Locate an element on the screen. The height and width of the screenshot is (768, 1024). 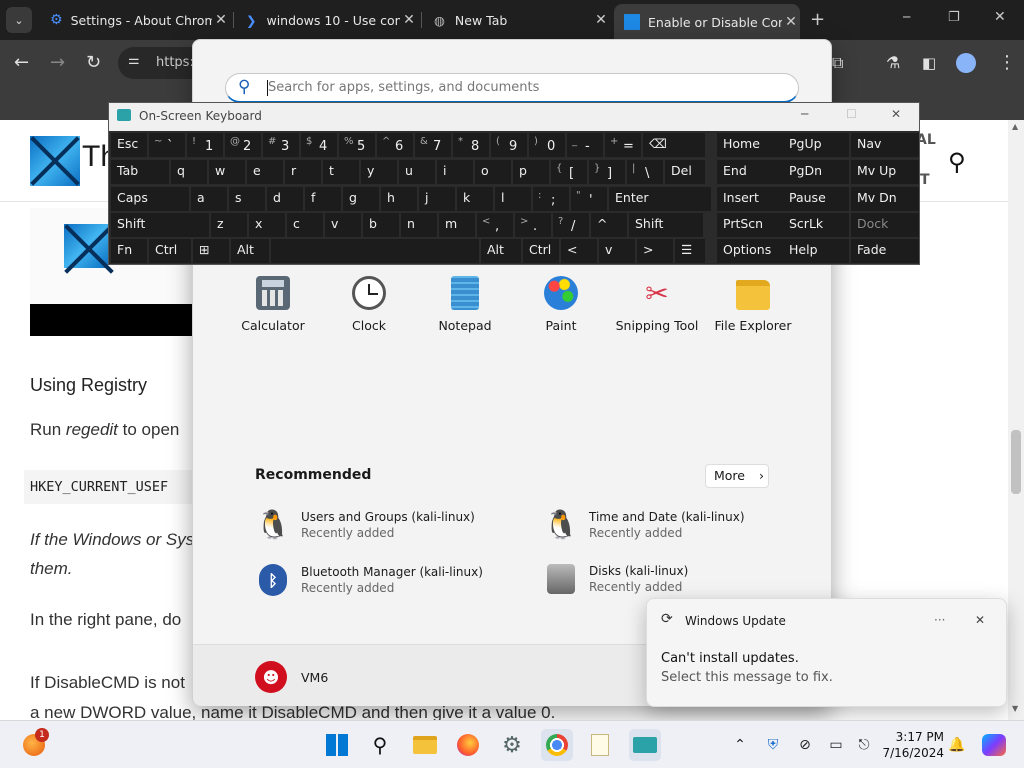
osk-icon is located at coordinates (645, 745).